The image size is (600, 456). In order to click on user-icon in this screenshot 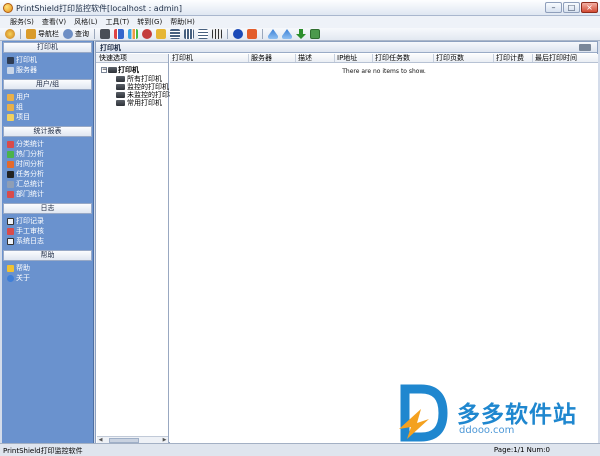, I will do `click(147, 34)`.